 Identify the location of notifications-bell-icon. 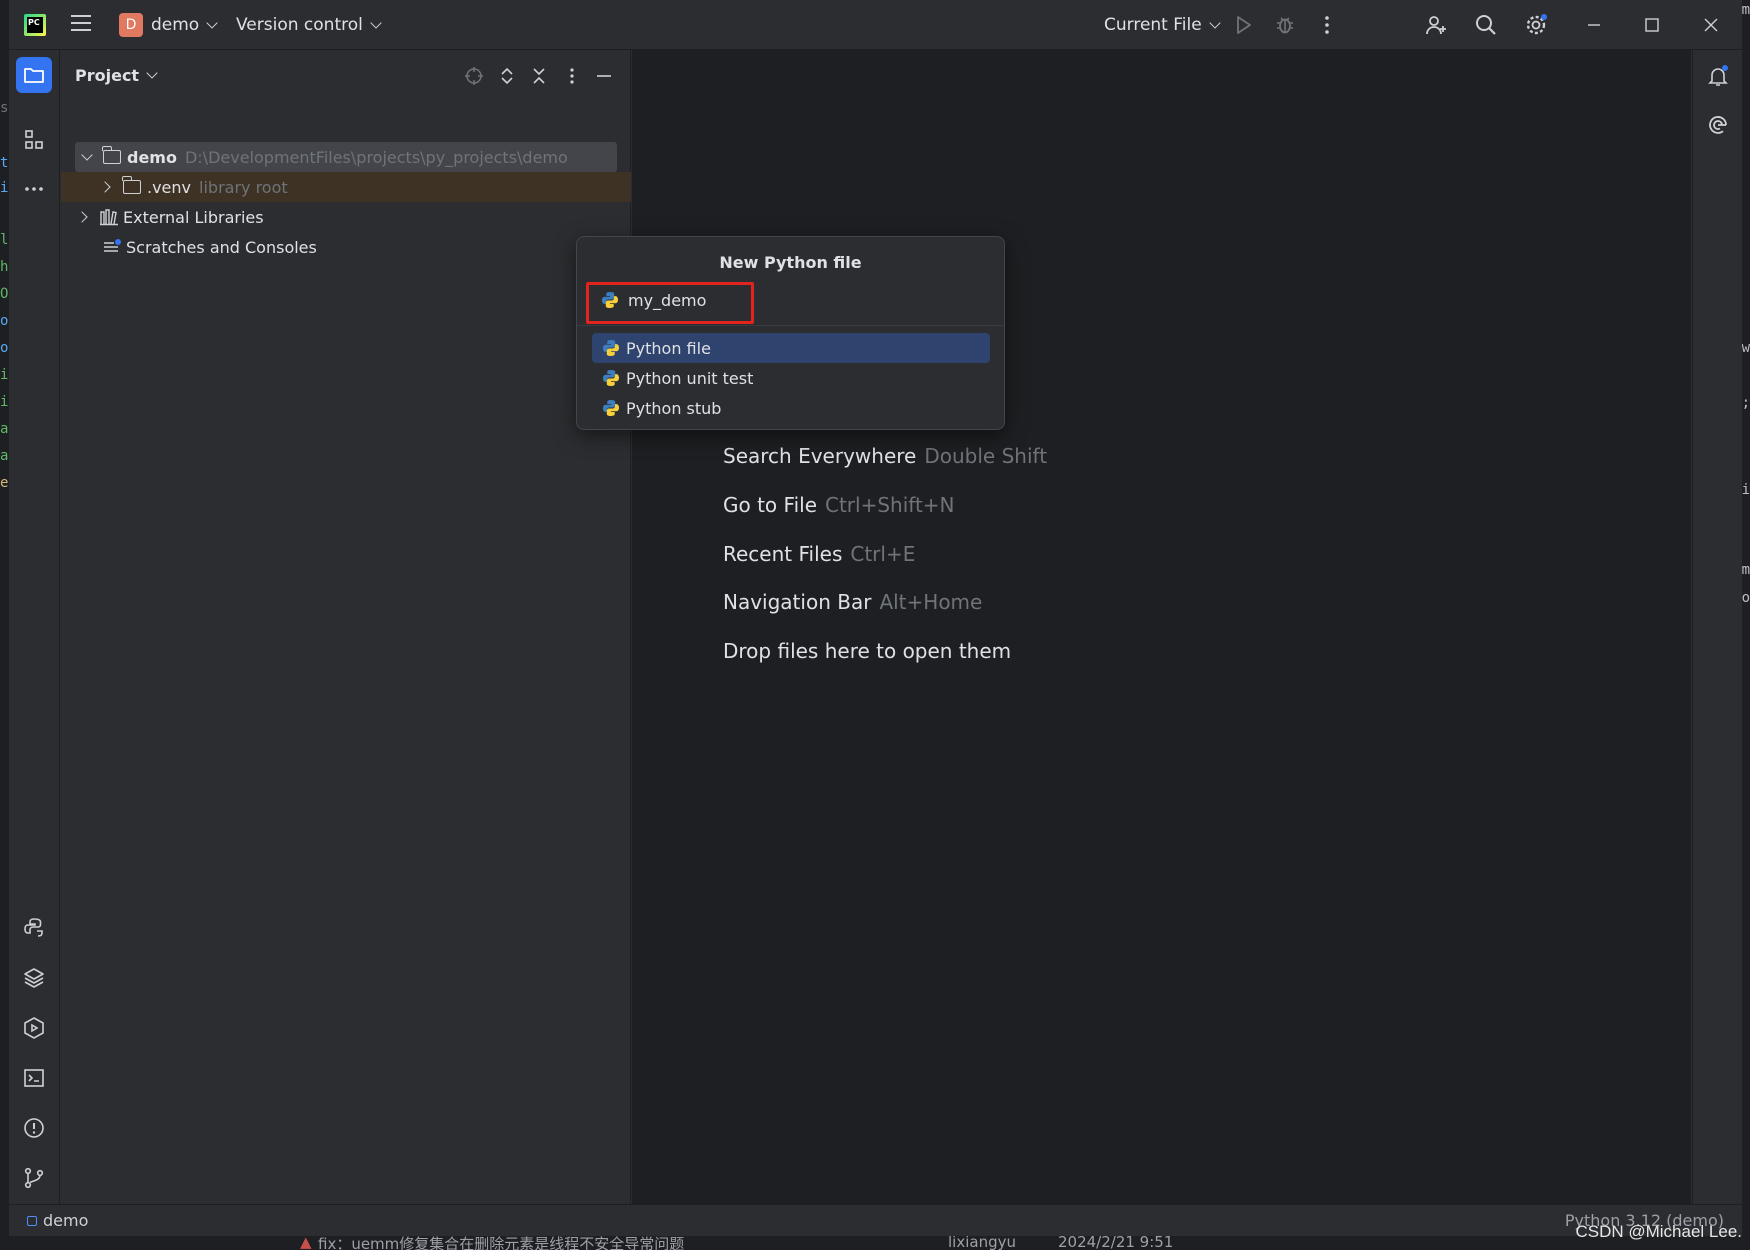
(1718, 76).